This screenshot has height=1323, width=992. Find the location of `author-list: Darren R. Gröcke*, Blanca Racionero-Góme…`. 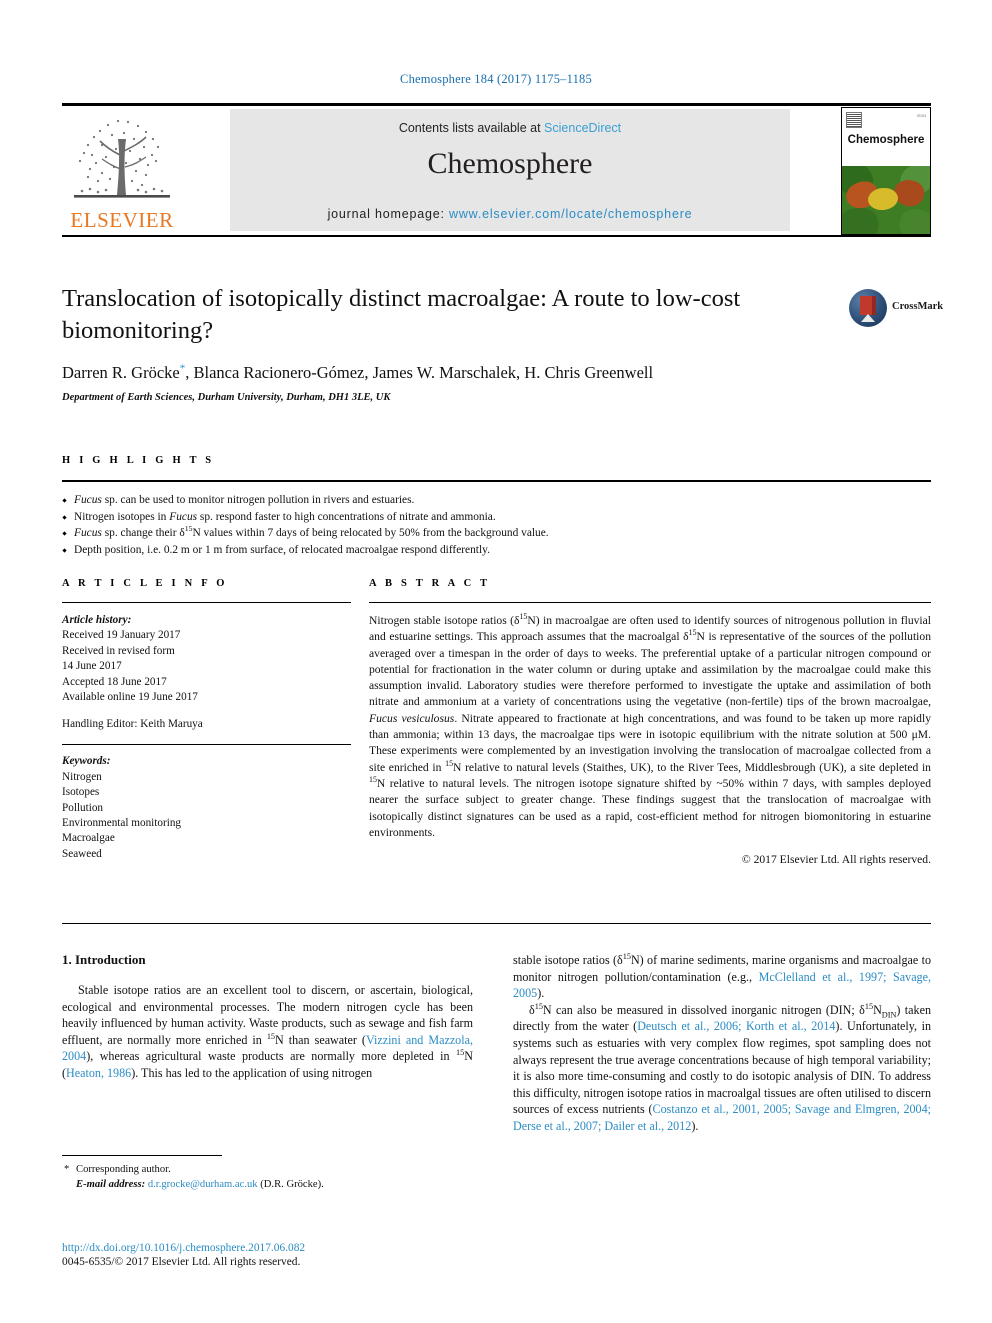

author-list: Darren R. Gröcke*, Blanca Racionero-Góme… is located at coordinates (496, 373).